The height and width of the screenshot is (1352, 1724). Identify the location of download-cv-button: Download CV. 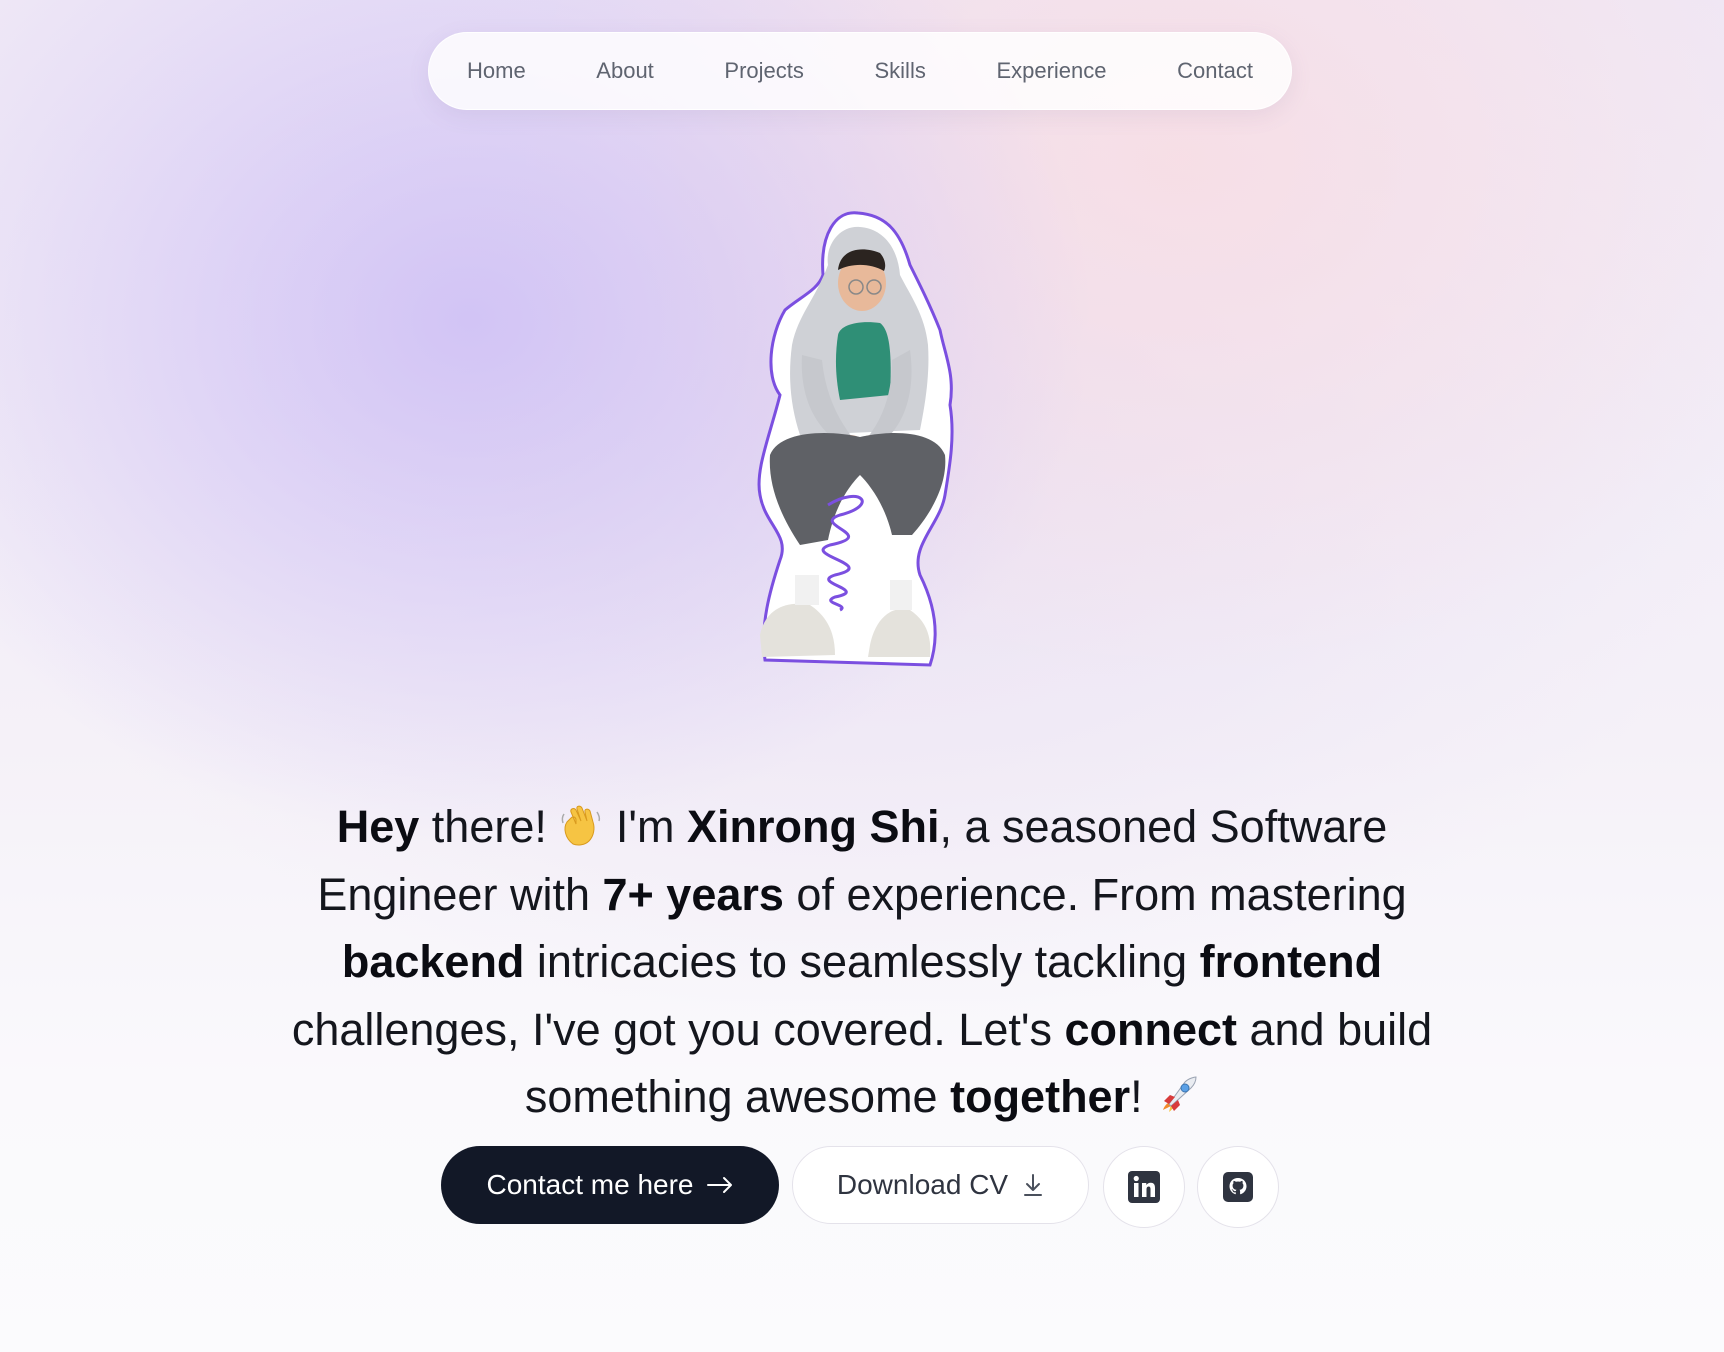
(940, 1185).